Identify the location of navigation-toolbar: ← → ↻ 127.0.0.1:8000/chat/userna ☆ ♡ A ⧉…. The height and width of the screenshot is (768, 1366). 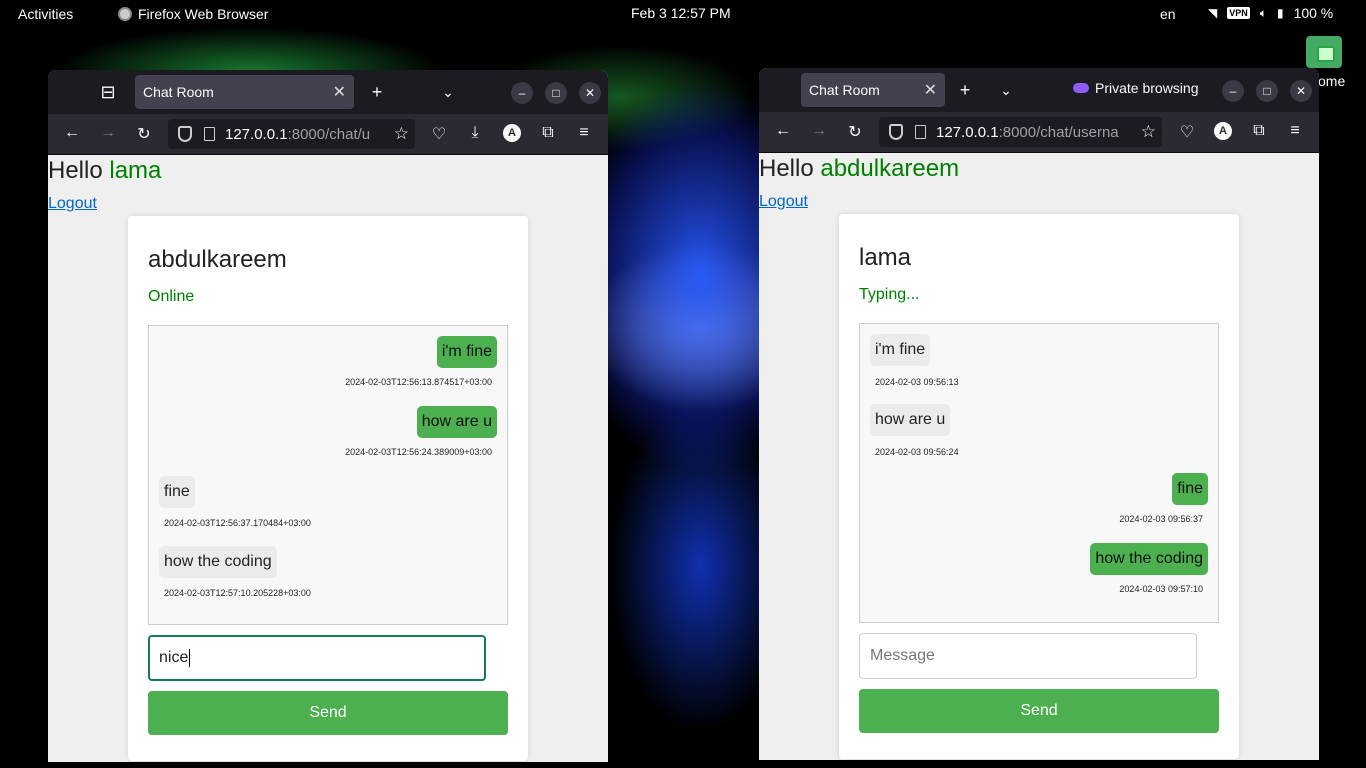
(1039, 132).